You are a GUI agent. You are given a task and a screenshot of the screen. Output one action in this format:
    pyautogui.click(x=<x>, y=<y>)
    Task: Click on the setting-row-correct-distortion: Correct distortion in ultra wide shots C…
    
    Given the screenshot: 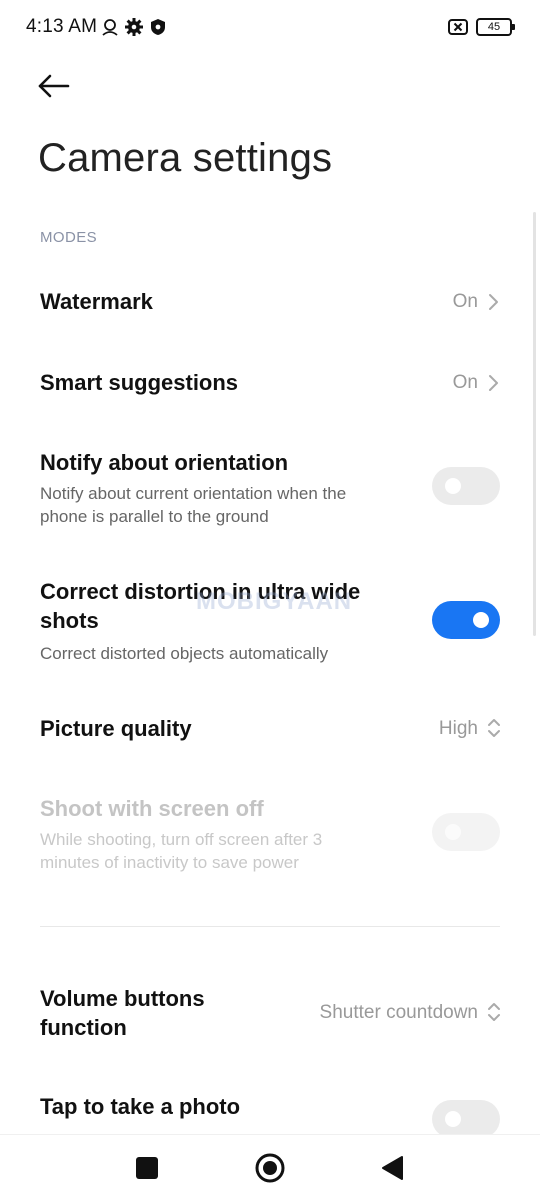 What is the action you would take?
    pyautogui.click(x=270, y=621)
    